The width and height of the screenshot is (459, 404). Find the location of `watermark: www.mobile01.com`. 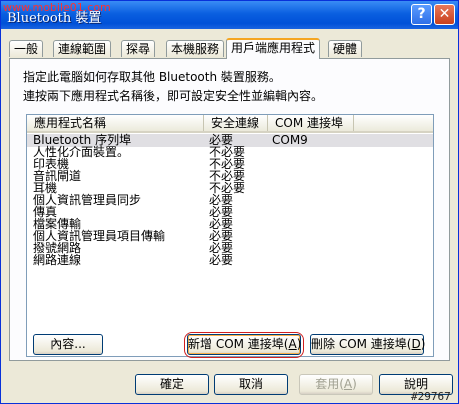

watermark: www.mobile01.com is located at coordinates (57, 7).